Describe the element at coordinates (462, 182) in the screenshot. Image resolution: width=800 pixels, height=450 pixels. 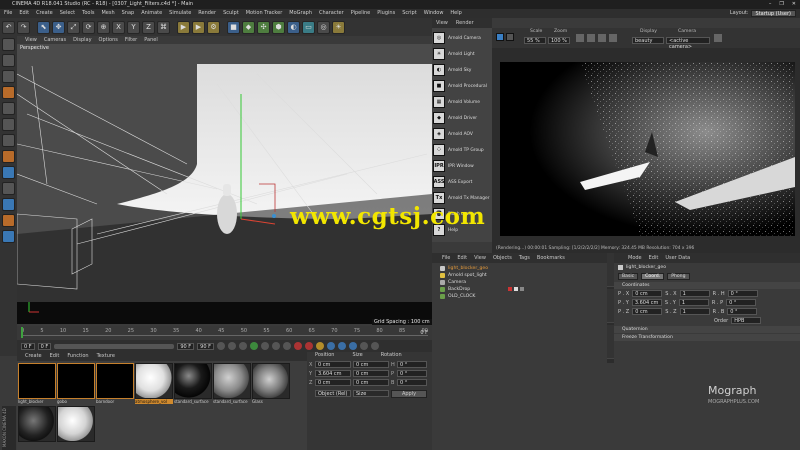
I see `ass-export-button: ASS ASS Export` at that location.